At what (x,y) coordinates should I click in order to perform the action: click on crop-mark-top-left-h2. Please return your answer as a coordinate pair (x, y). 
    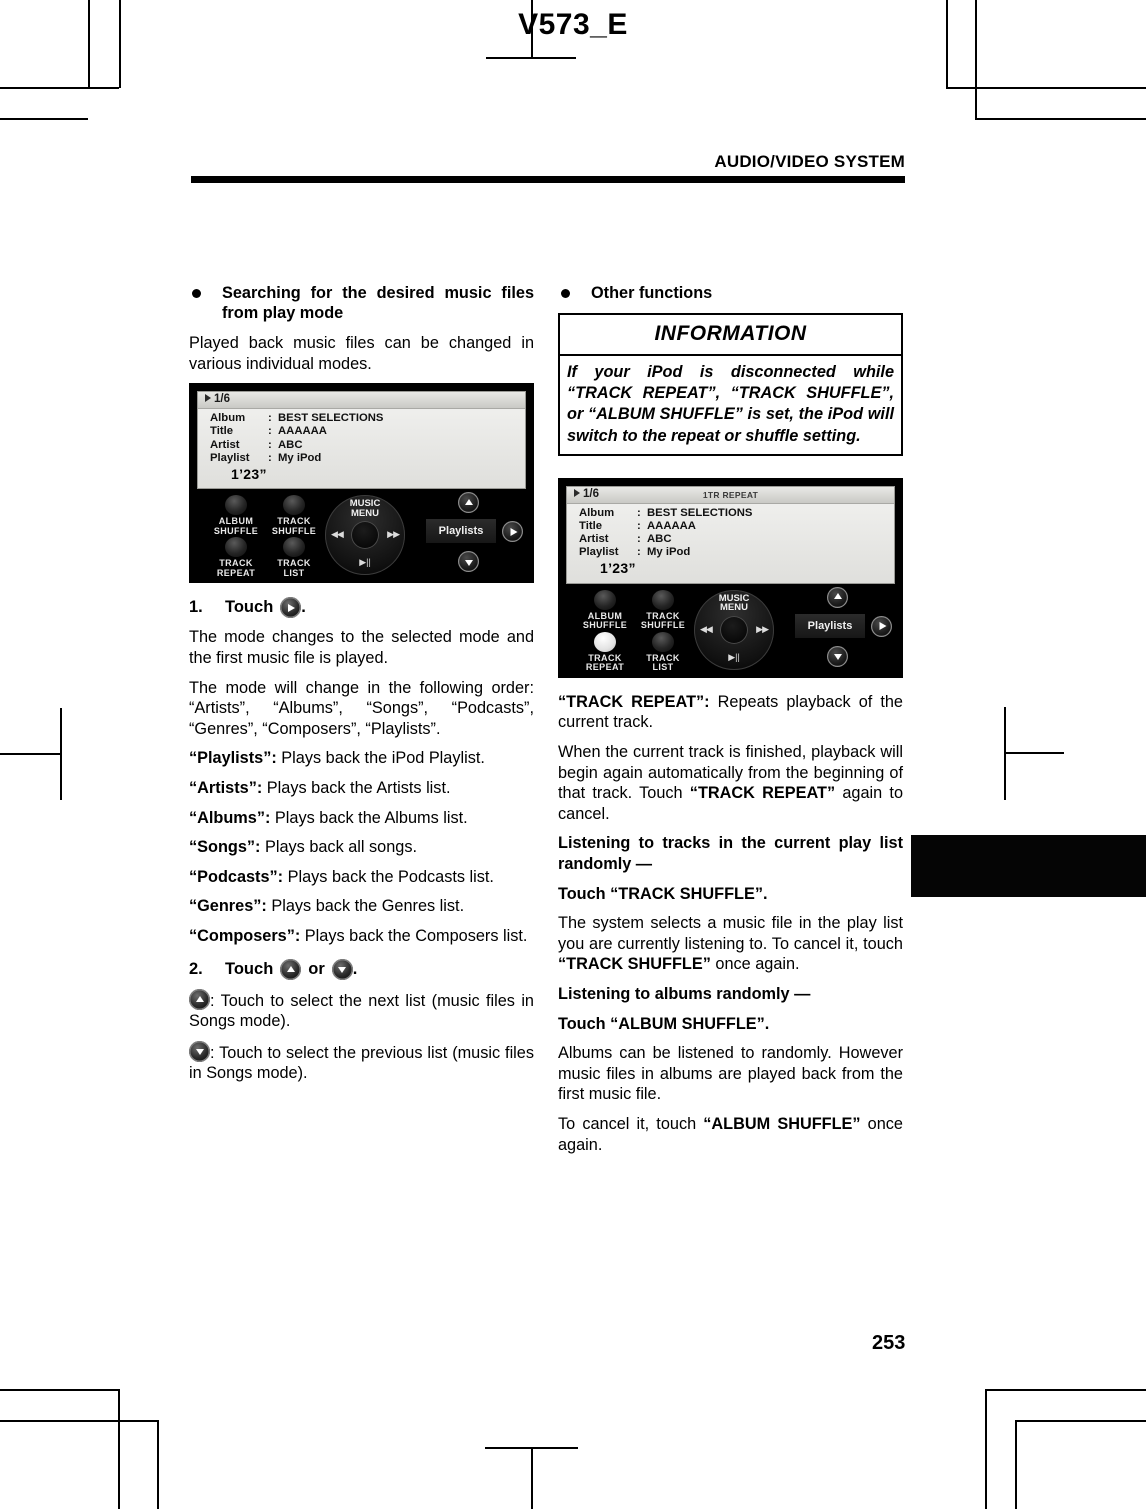
    Looking at the image, I should click on (44, 119).